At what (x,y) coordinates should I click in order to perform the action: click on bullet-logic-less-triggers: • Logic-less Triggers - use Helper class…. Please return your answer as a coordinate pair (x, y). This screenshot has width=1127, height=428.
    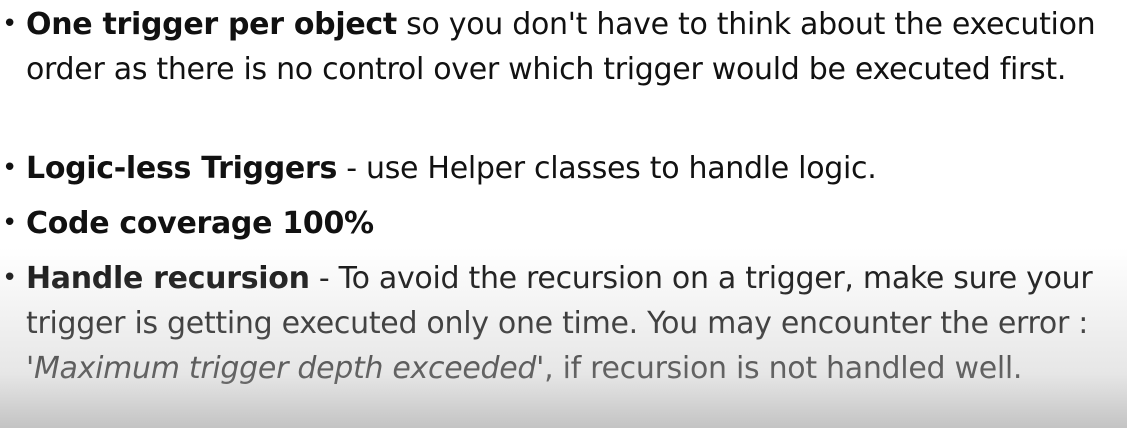
    Looking at the image, I should click on (560, 168).